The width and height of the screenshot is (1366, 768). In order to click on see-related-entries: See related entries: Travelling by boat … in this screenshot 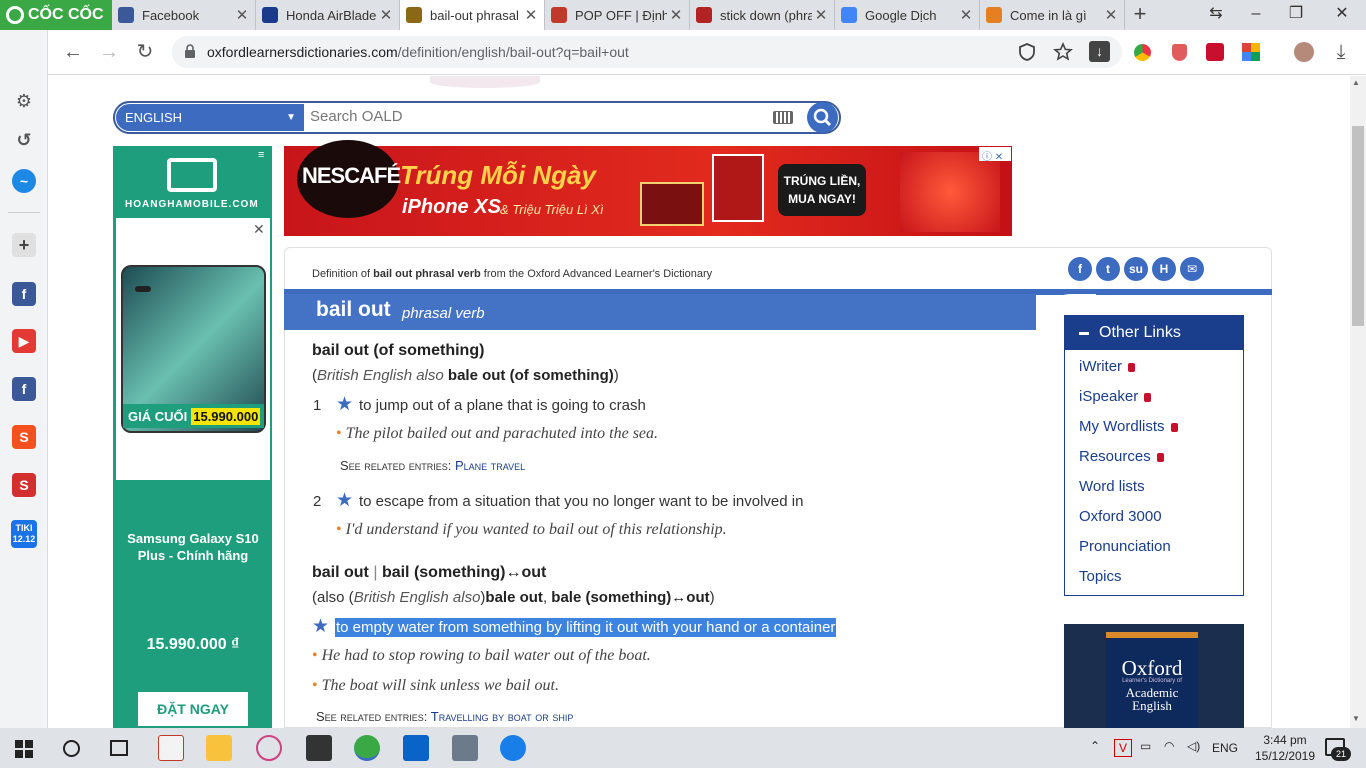, I will do `click(444, 716)`.